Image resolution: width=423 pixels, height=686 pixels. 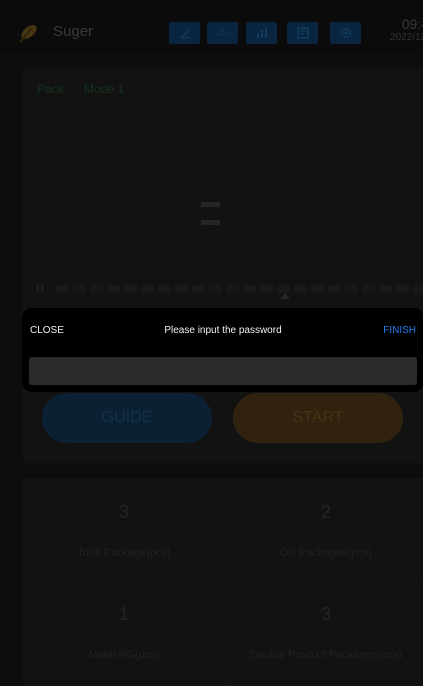 What do you see at coordinates (223, 371) in the screenshot?
I see `password-input` at bounding box center [223, 371].